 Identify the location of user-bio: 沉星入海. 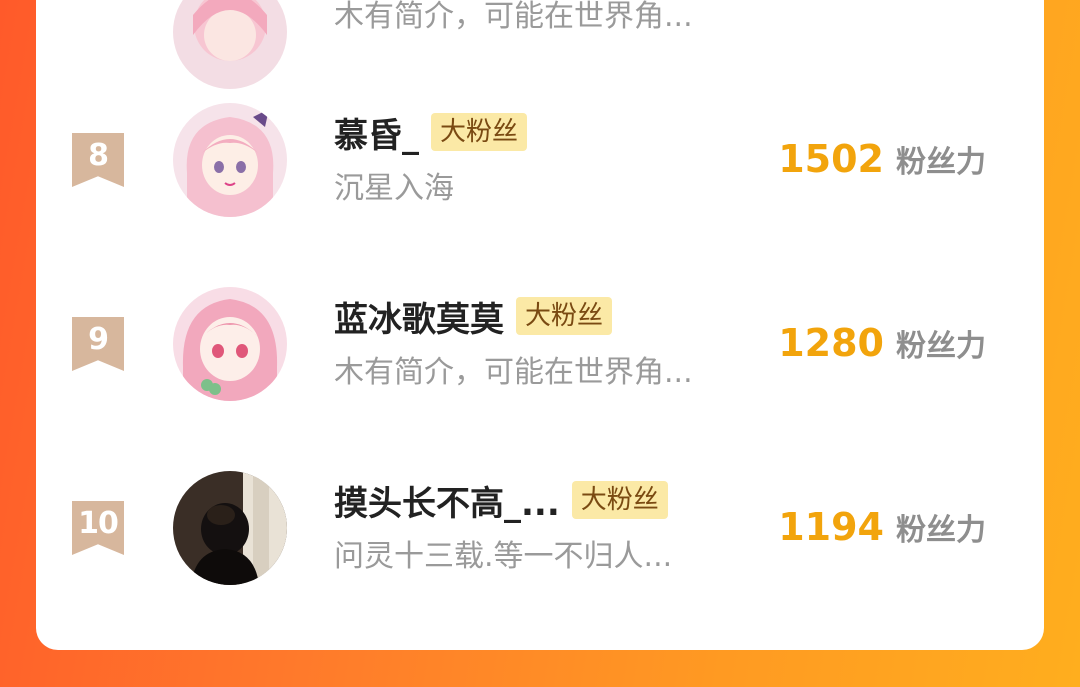
(394, 188).